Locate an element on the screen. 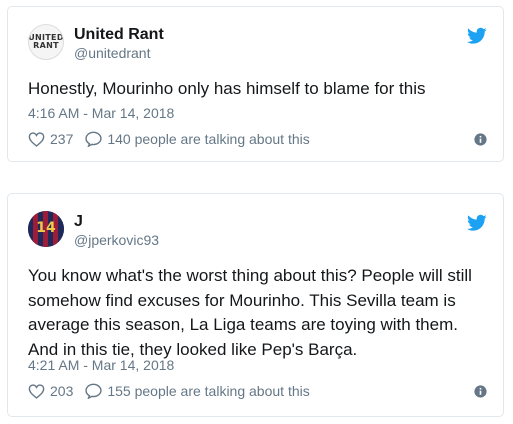 The height and width of the screenshot is (424, 513). tweet-timestamp: 4:16 AM - Mar 14, 2018 is located at coordinates (101, 113).